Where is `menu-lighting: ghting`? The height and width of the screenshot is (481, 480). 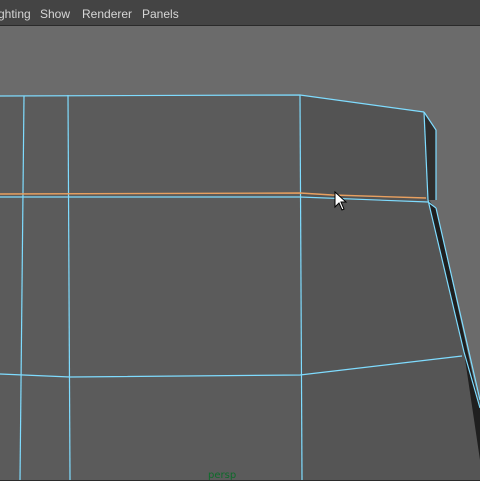
menu-lighting: ghting is located at coordinates (15, 13).